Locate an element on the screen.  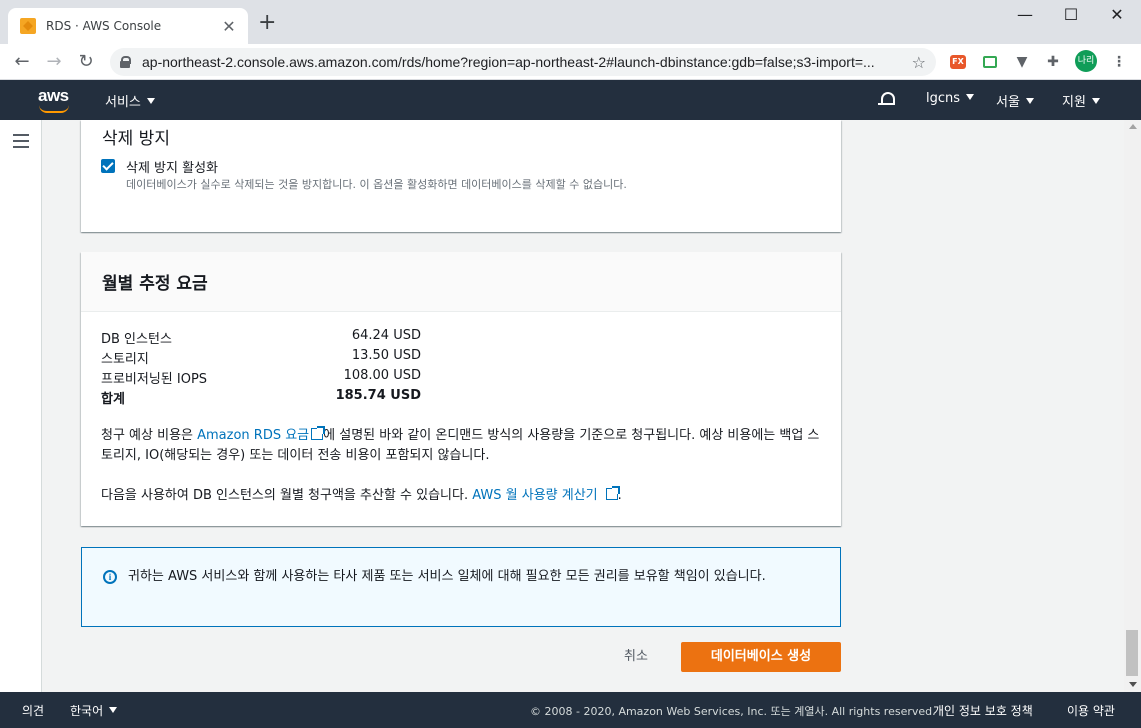
support-menu: 지원 is located at coordinates (1081, 100).